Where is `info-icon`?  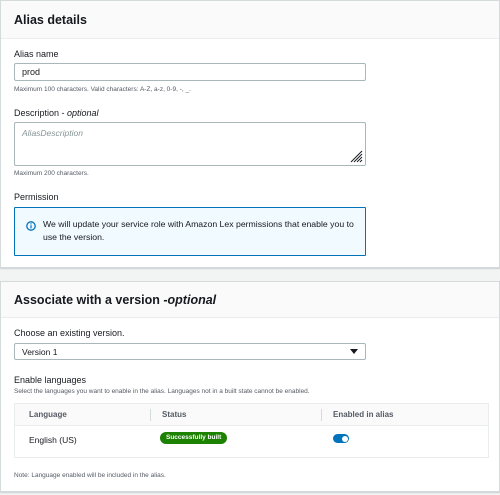
info-icon is located at coordinates (31, 226).